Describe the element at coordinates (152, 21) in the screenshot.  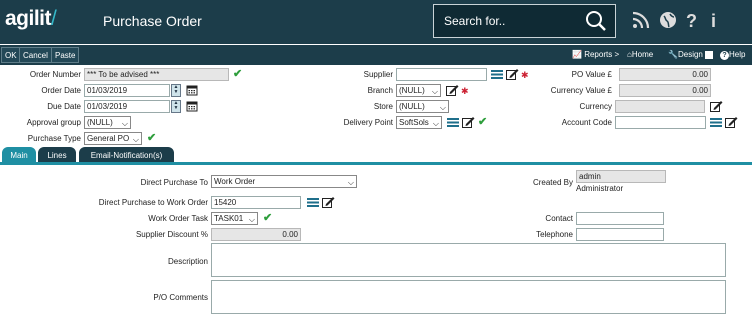
I see `page-title: Purchase Order` at that location.